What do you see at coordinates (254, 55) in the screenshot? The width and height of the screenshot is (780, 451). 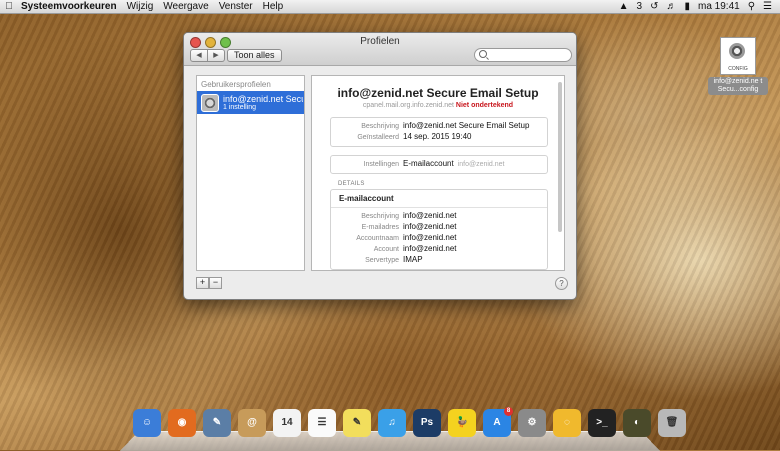 I see `show-all-button: Toon alles` at bounding box center [254, 55].